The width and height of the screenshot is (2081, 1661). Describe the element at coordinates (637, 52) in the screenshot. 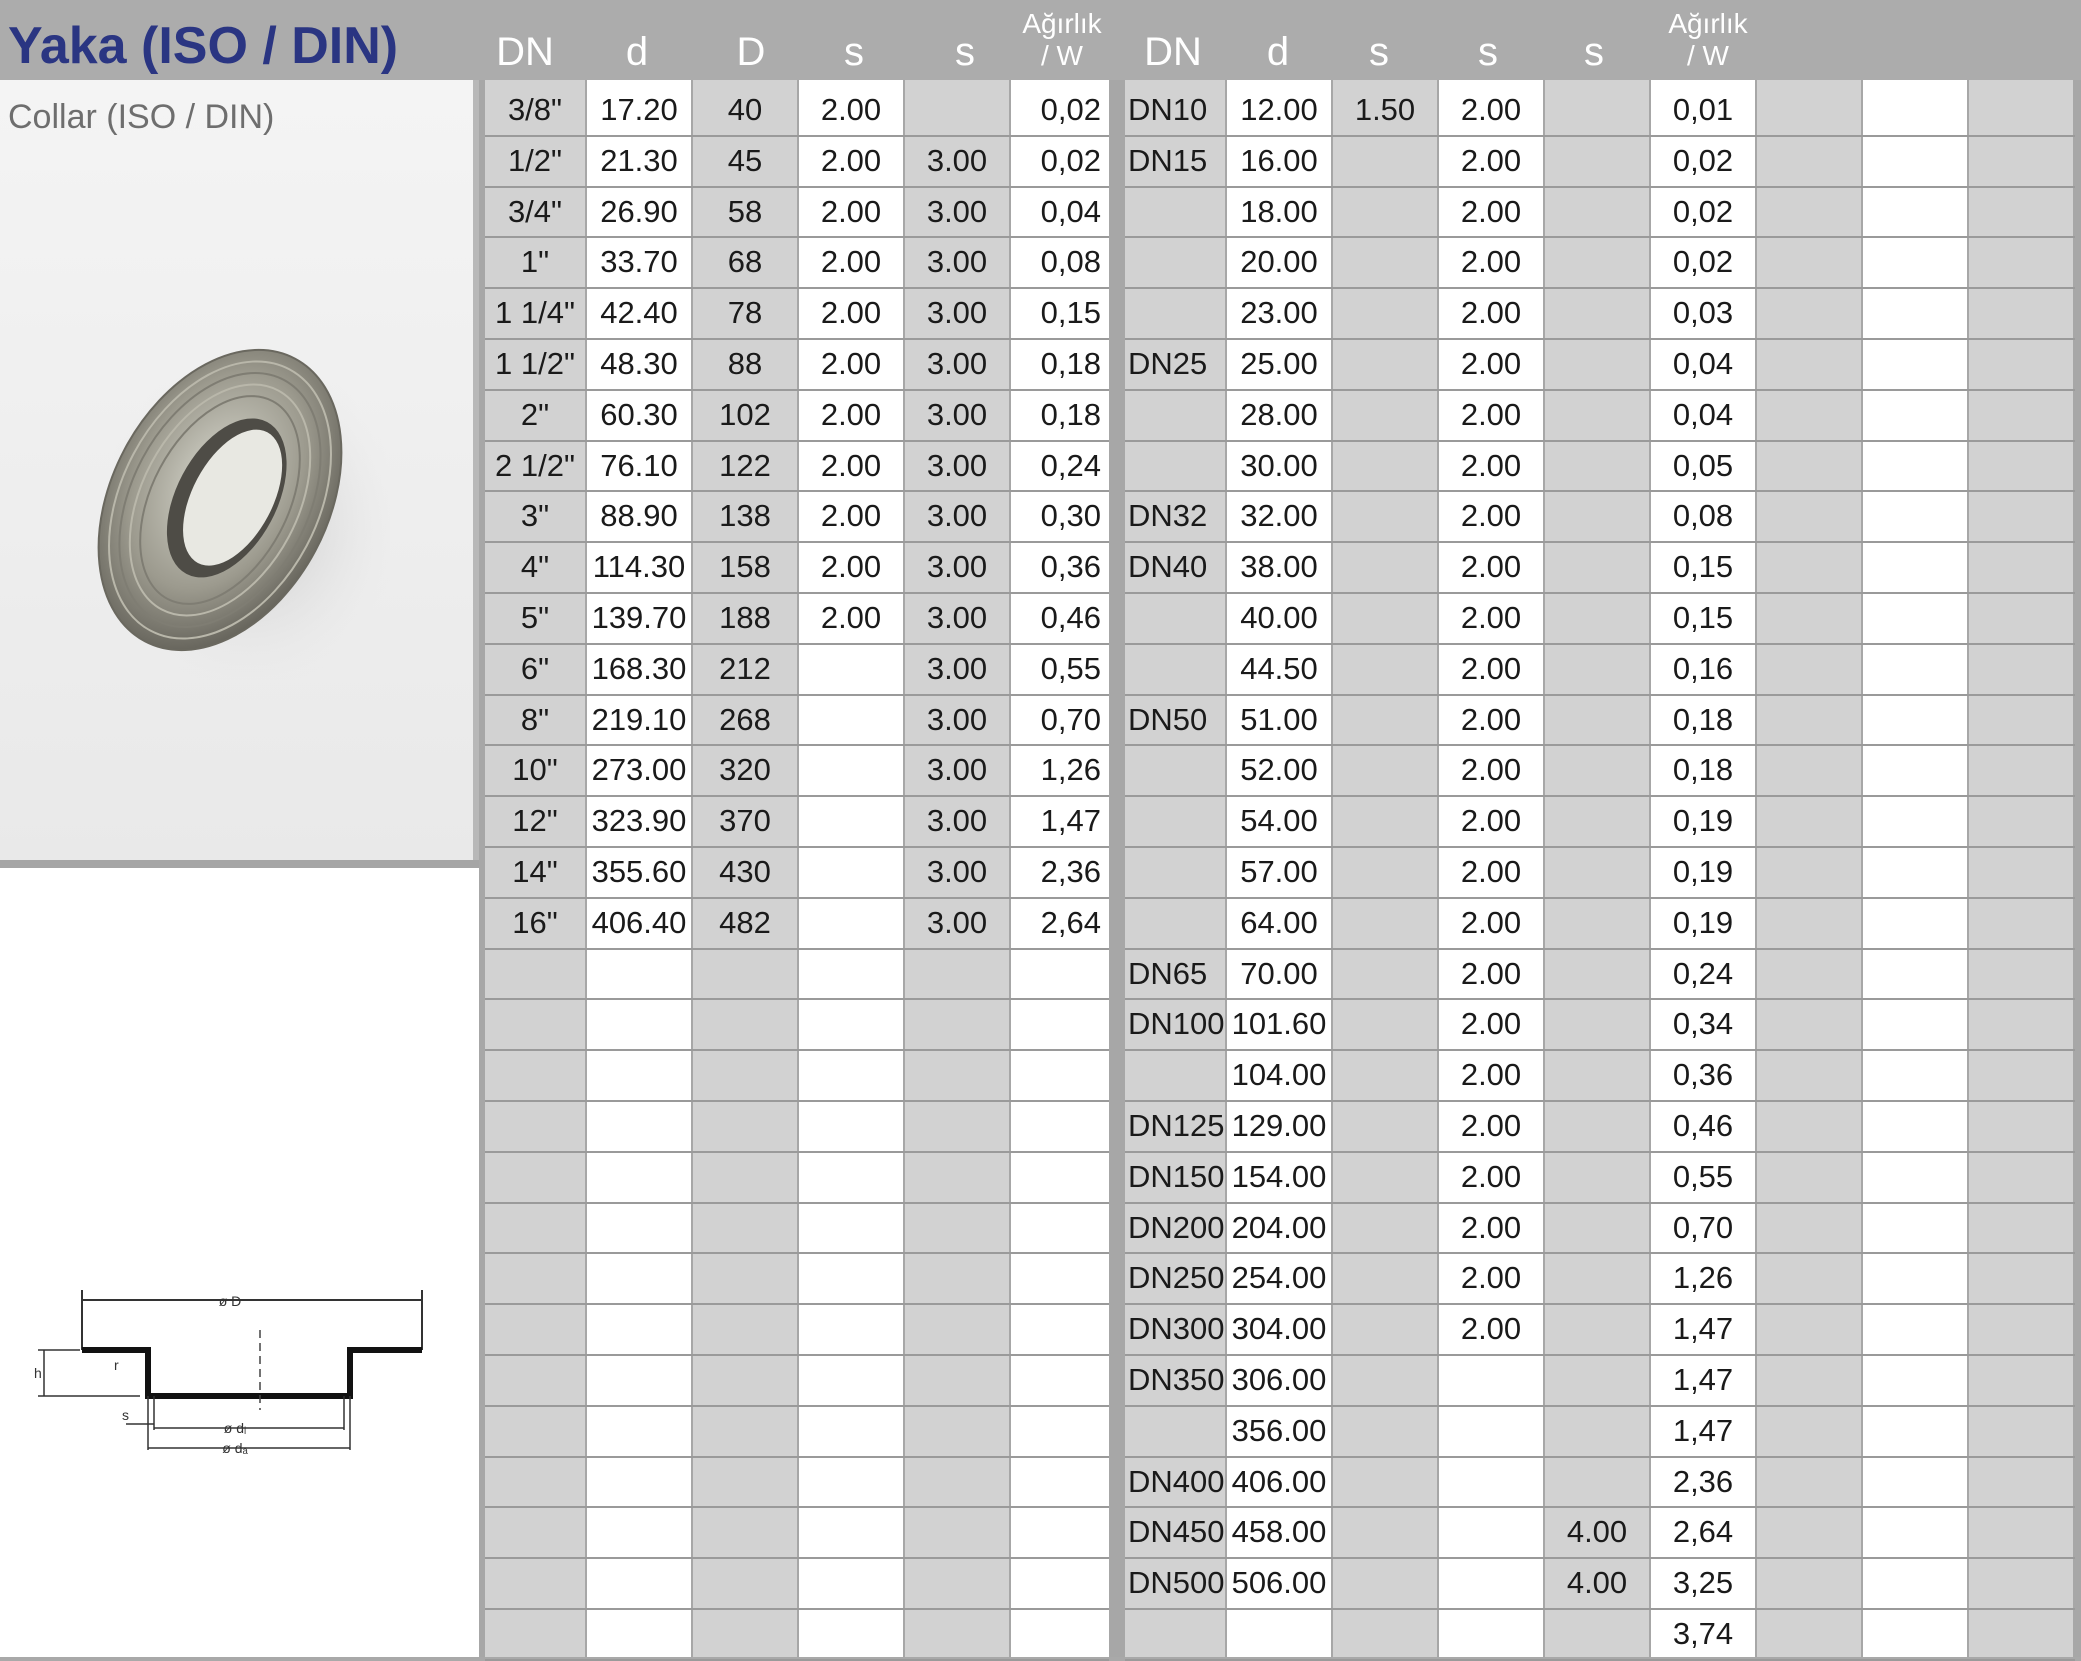

I see `iso-header-d: d` at that location.